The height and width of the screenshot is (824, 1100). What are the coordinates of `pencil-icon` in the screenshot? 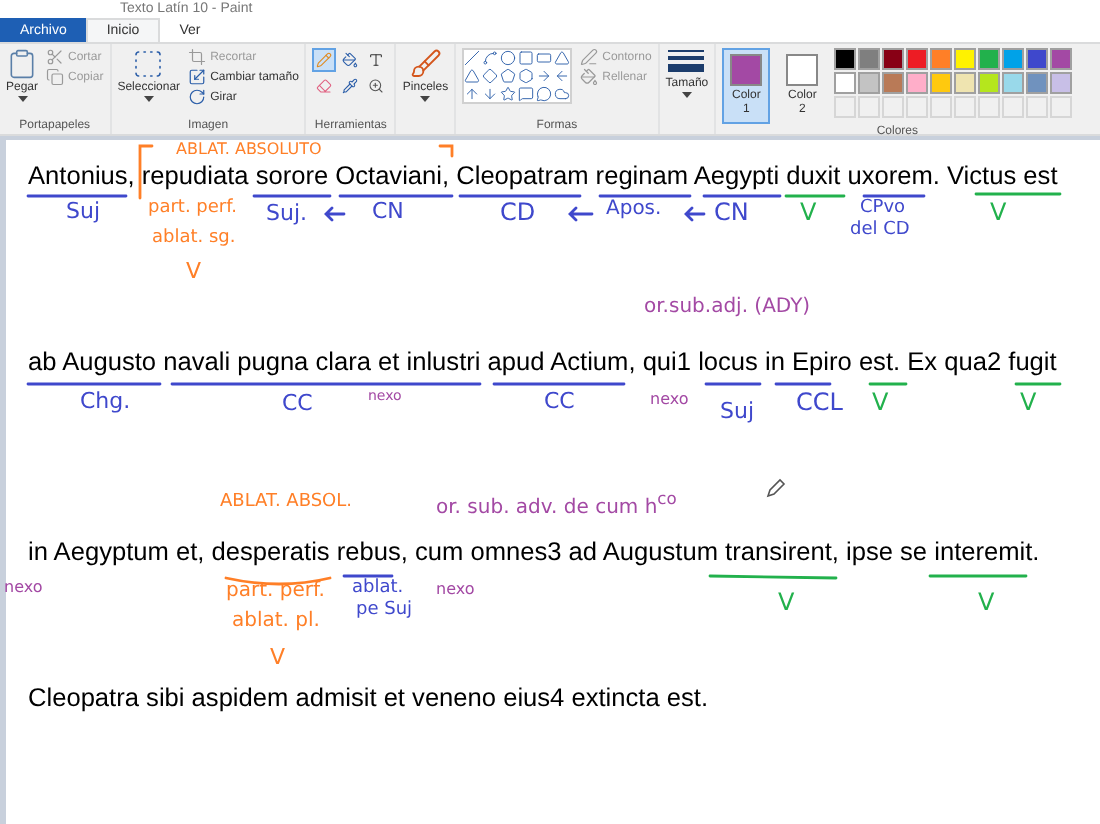 It's located at (324, 60).